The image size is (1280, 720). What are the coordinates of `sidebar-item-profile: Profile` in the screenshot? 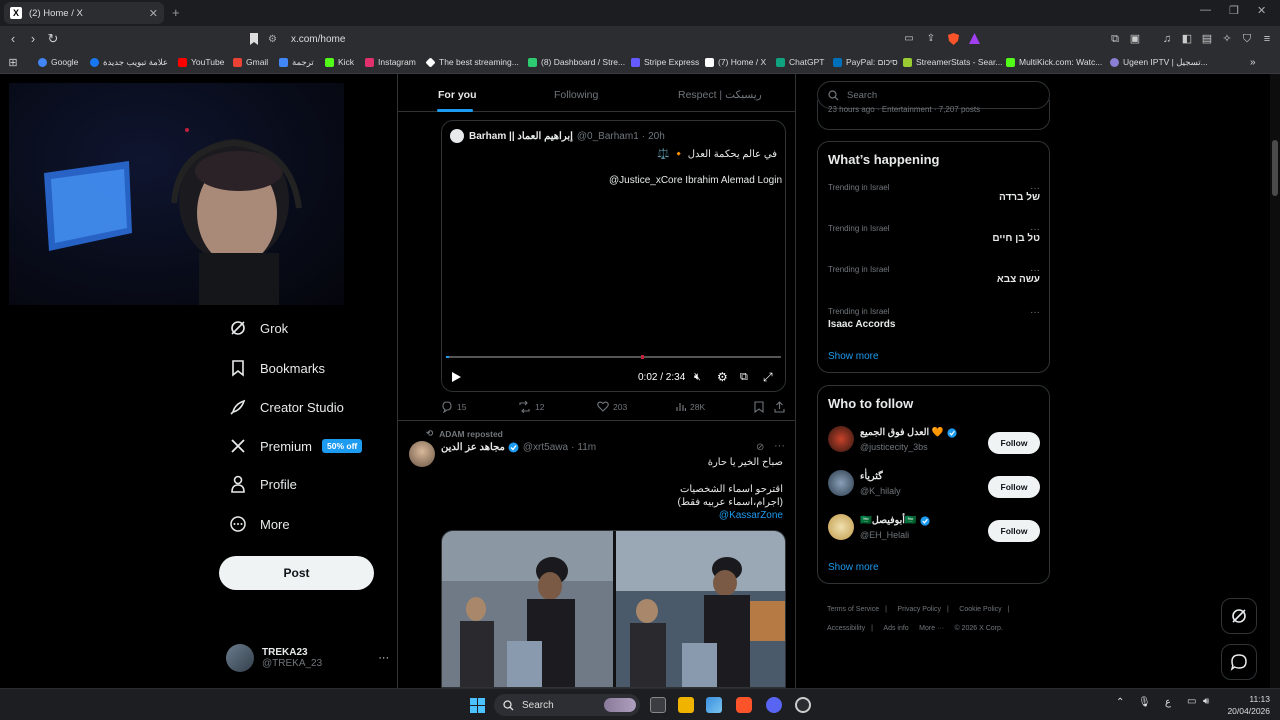 It's located at (262, 484).